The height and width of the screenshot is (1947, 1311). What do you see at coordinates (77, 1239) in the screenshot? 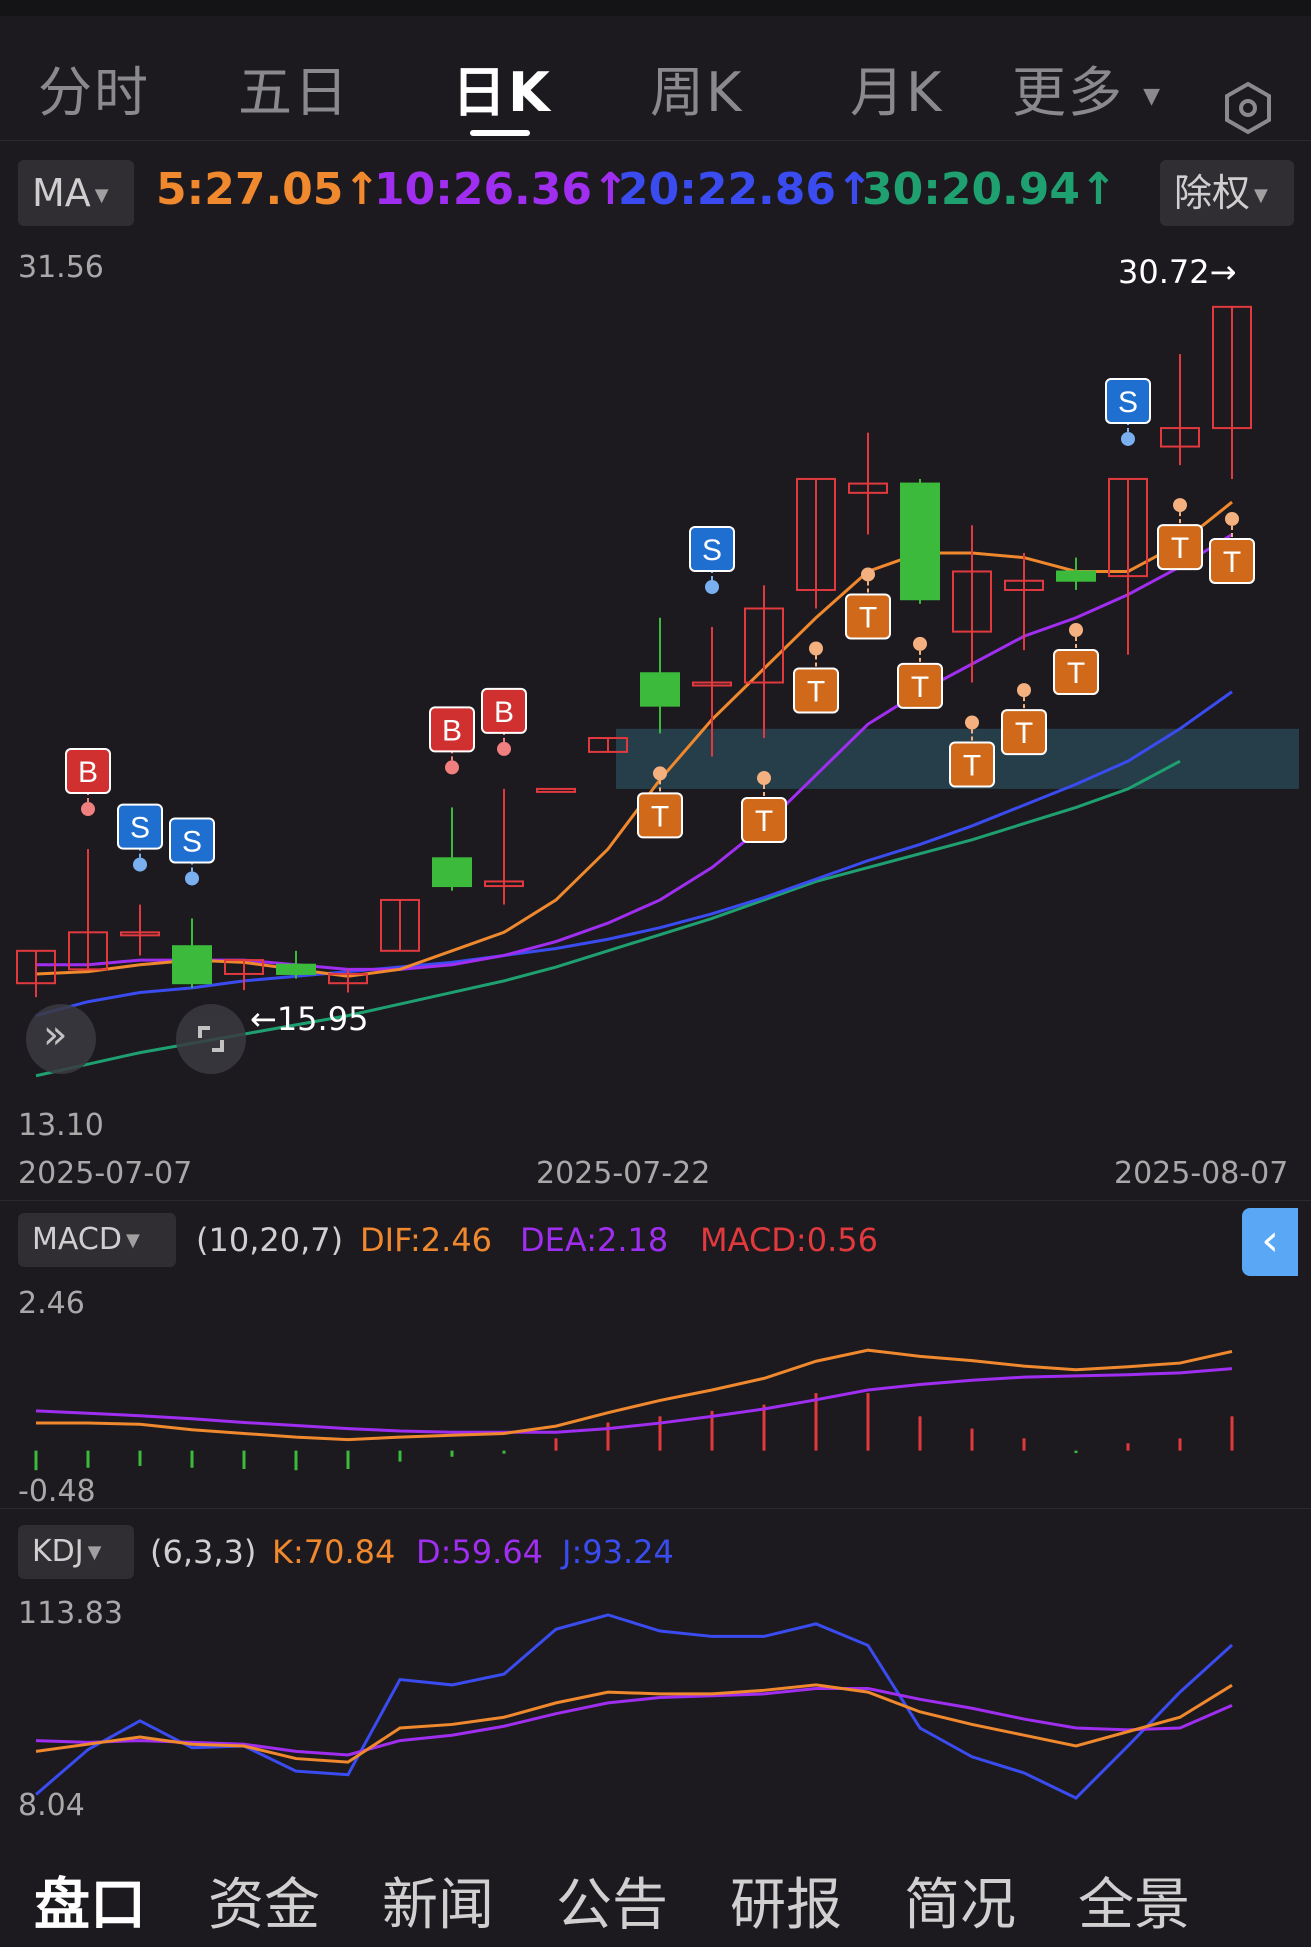
I see `macd-selector-label: MACD` at bounding box center [77, 1239].